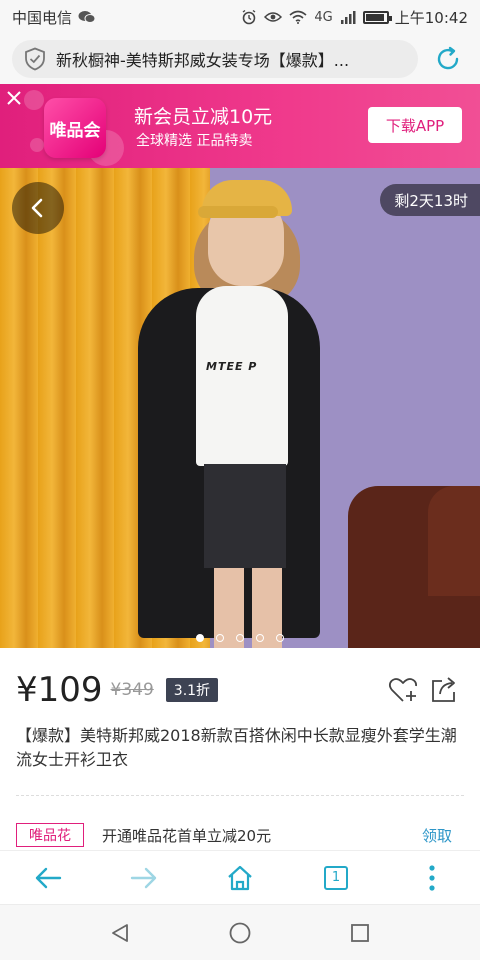 This screenshot has height=960, width=480. Describe the element at coordinates (348, 17) in the screenshot. I see `signal-icon` at that location.